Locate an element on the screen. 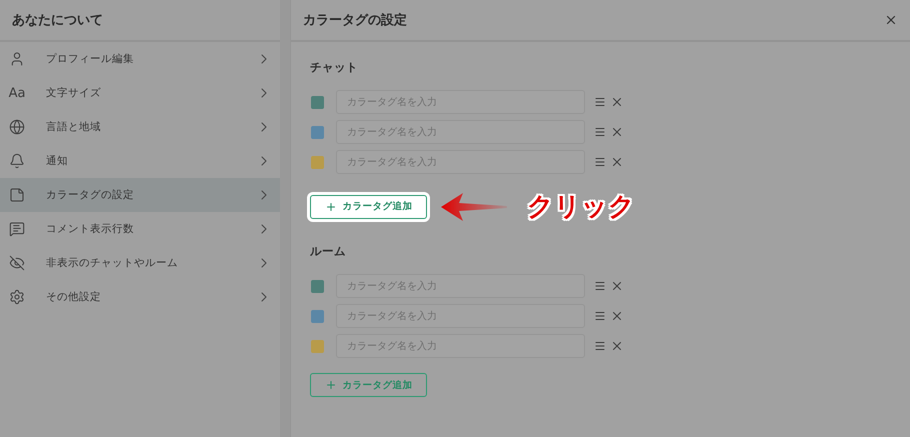 The height and width of the screenshot is (437, 910). section-title: チャット is located at coordinates (334, 67).